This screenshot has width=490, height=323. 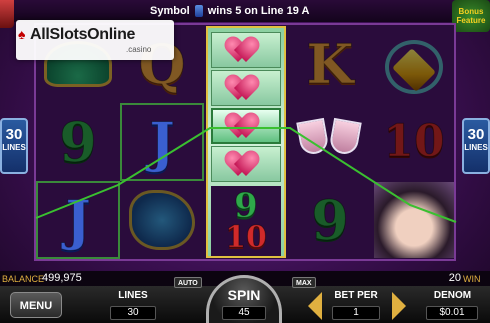 I want to click on lines-value: 30, so click(x=133, y=313).